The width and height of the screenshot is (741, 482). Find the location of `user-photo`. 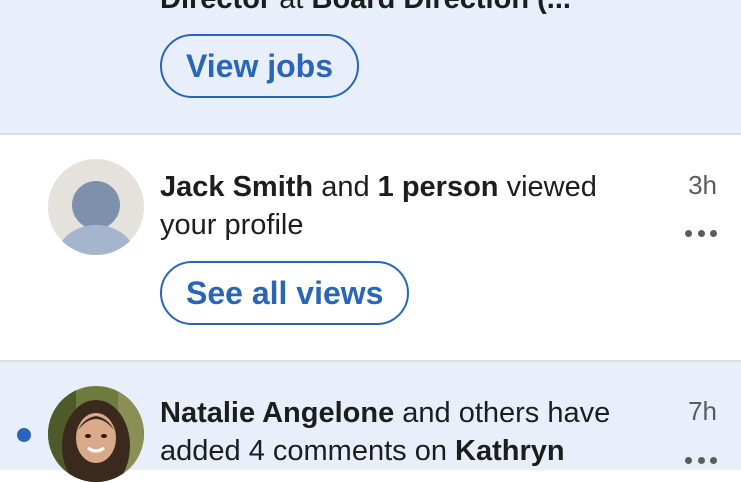

user-photo is located at coordinates (96, 434).